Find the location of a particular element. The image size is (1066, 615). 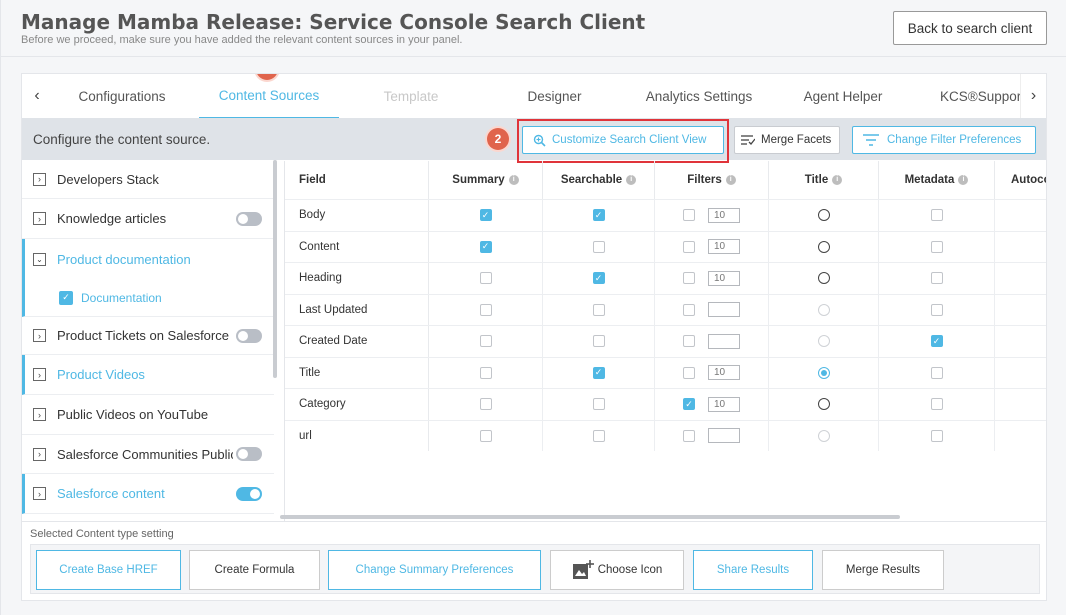

salesforce-communities-toggle is located at coordinates (249, 454).